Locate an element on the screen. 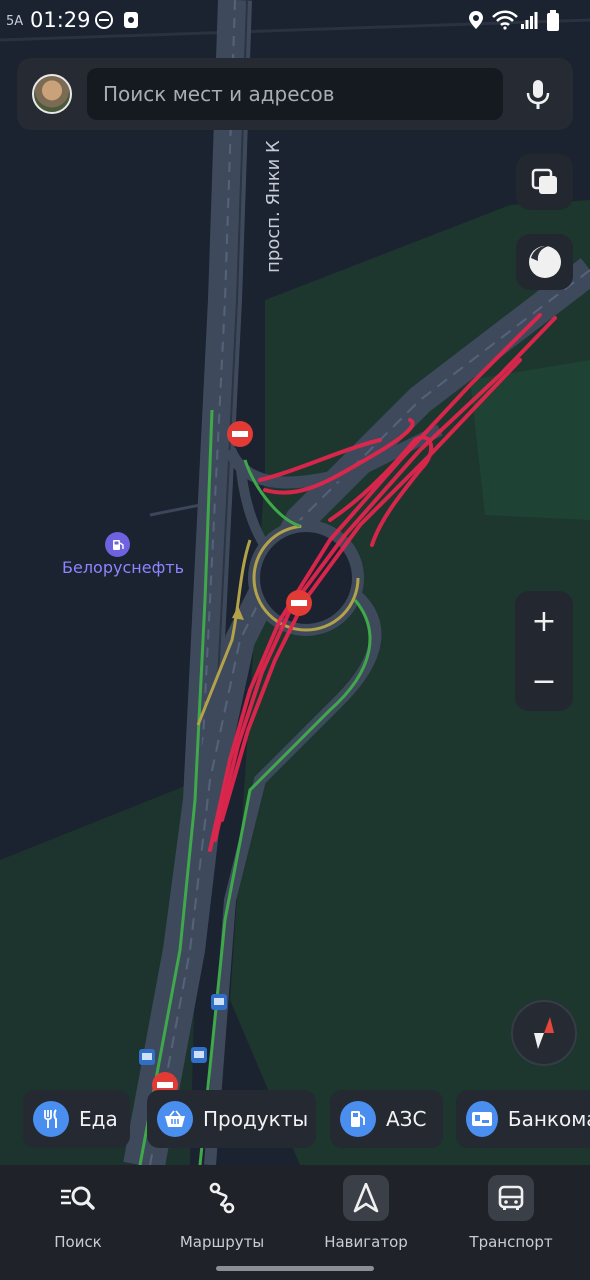  chip-food: Еда is located at coordinates (76, 1119).